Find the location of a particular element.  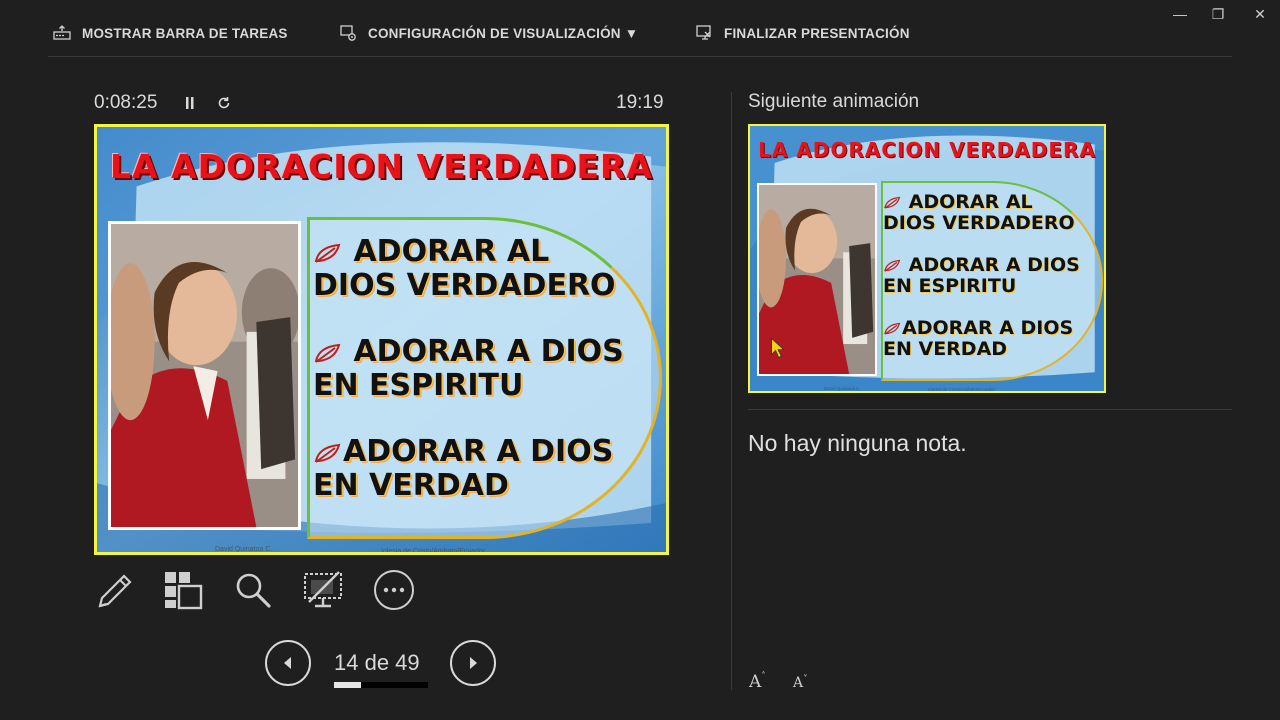

caret-up-icon: ˄ is located at coordinates (763, 677).